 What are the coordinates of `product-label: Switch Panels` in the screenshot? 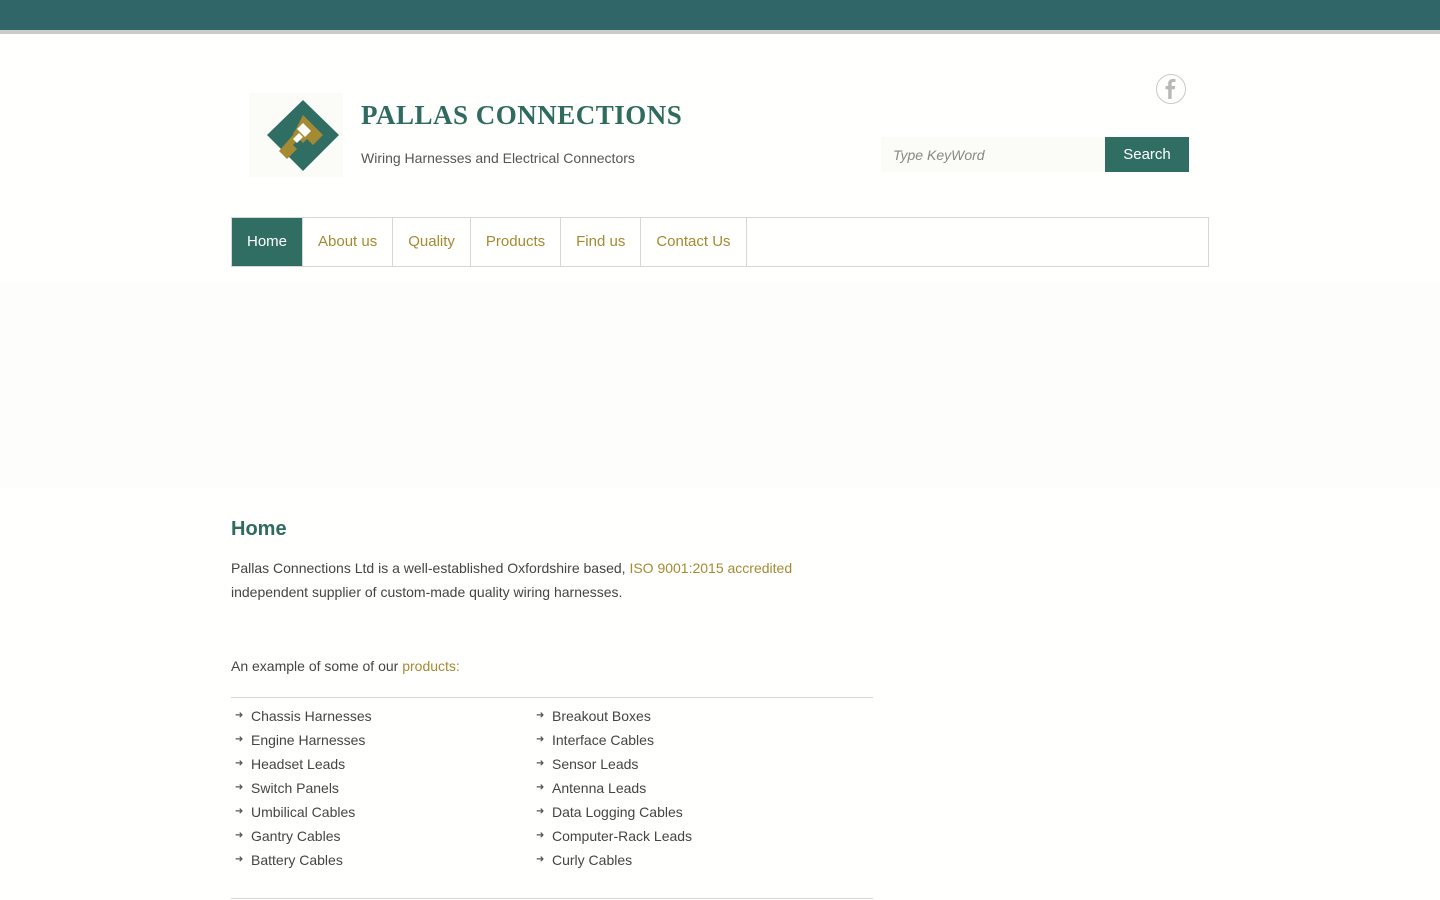 It's located at (295, 788).